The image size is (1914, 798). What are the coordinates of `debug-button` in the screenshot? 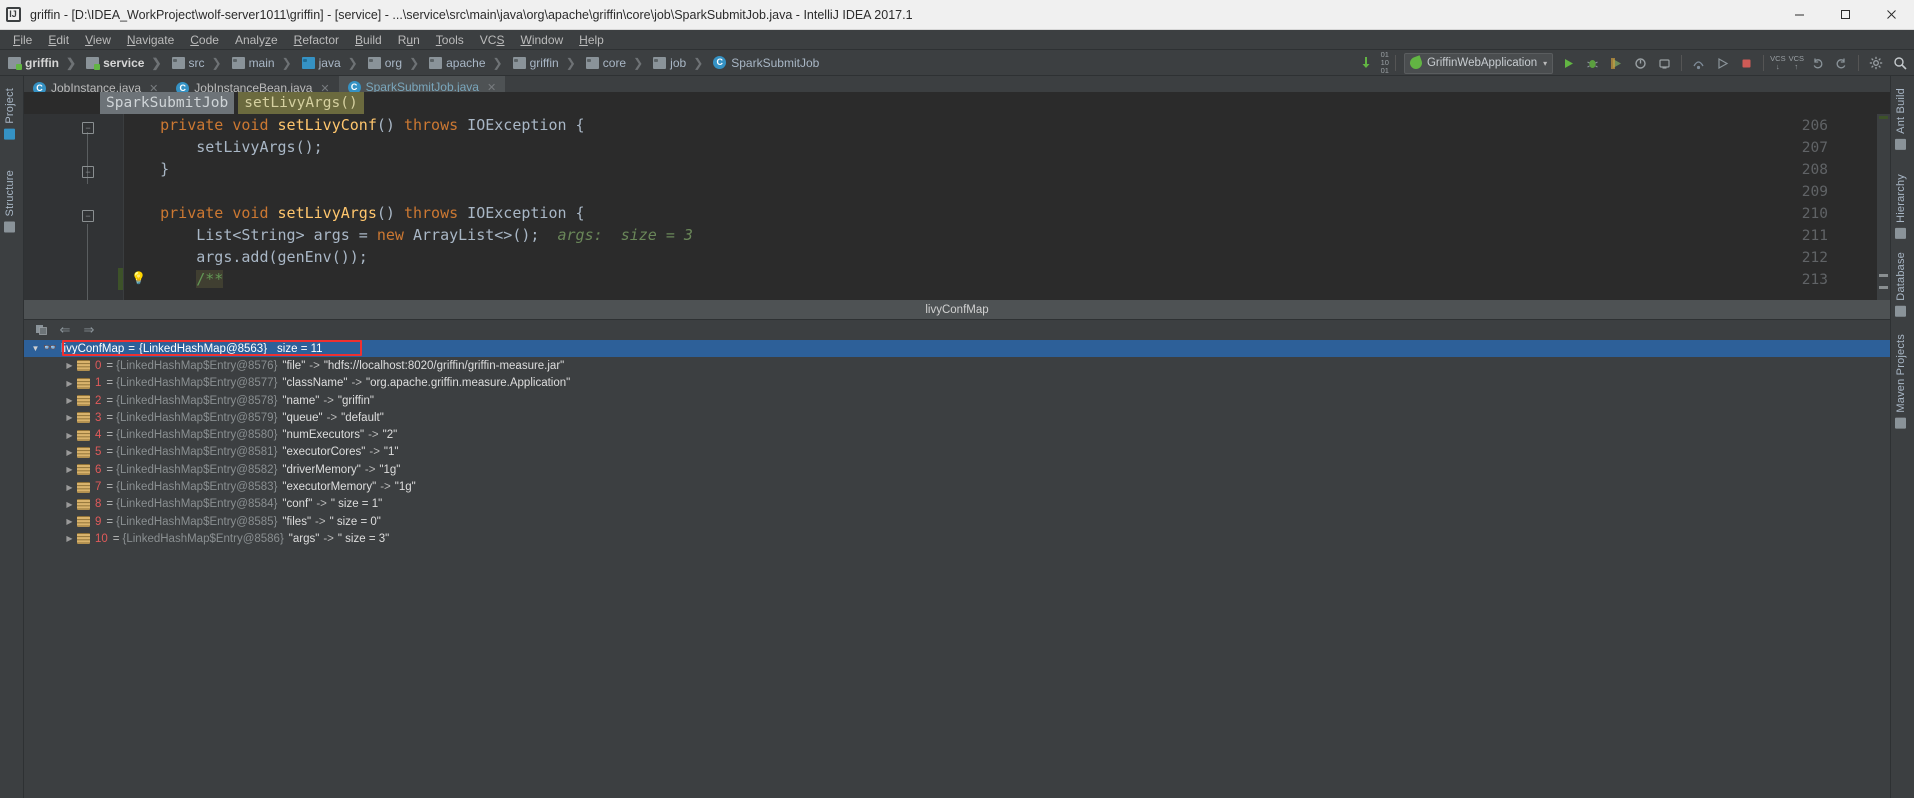 It's located at (1592, 63).